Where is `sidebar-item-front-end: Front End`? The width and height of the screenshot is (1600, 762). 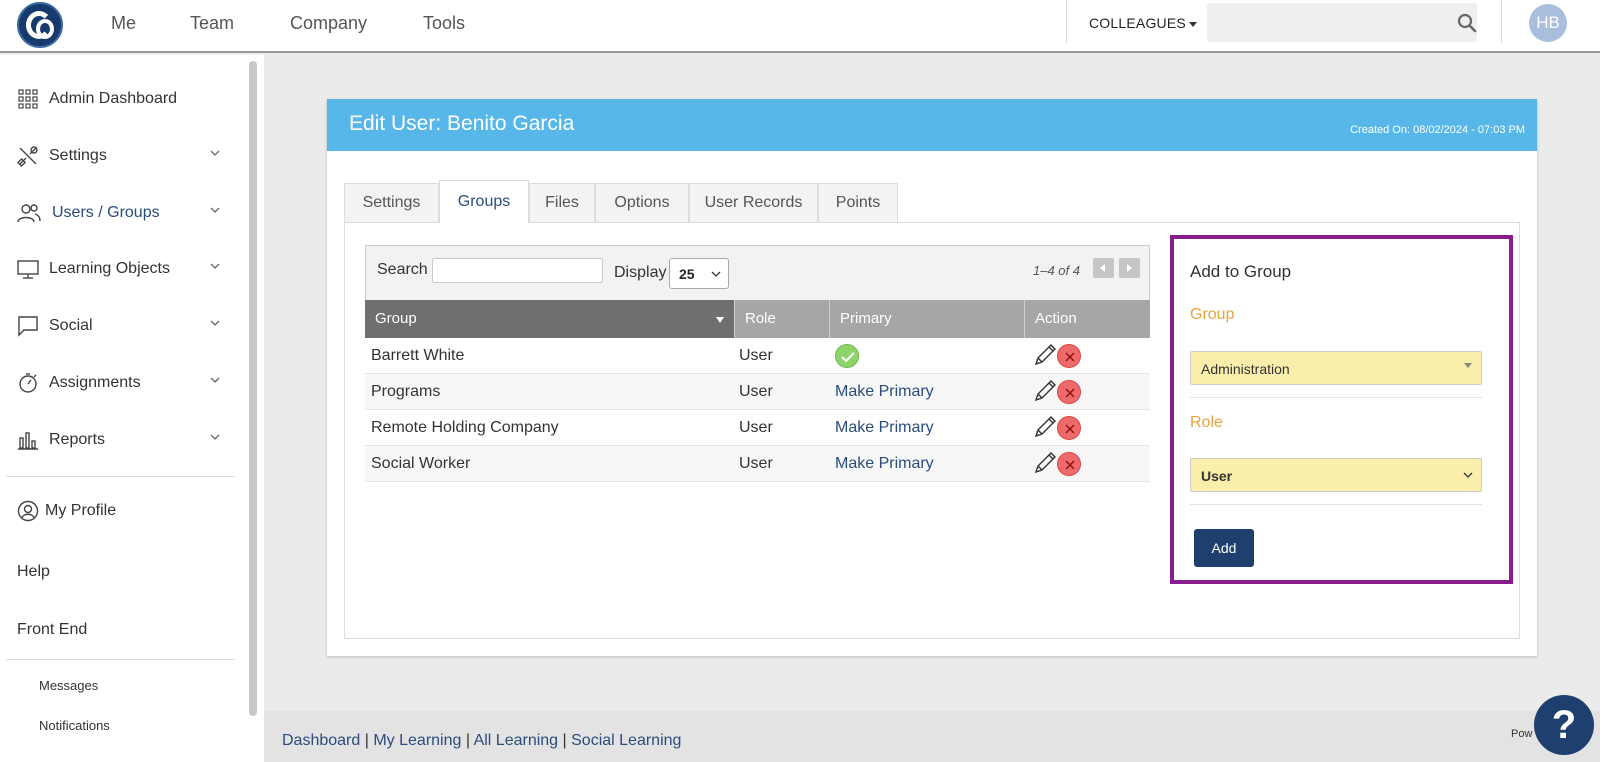
sidebar-item-front-end: Front End is located at coordinates (52, 630).